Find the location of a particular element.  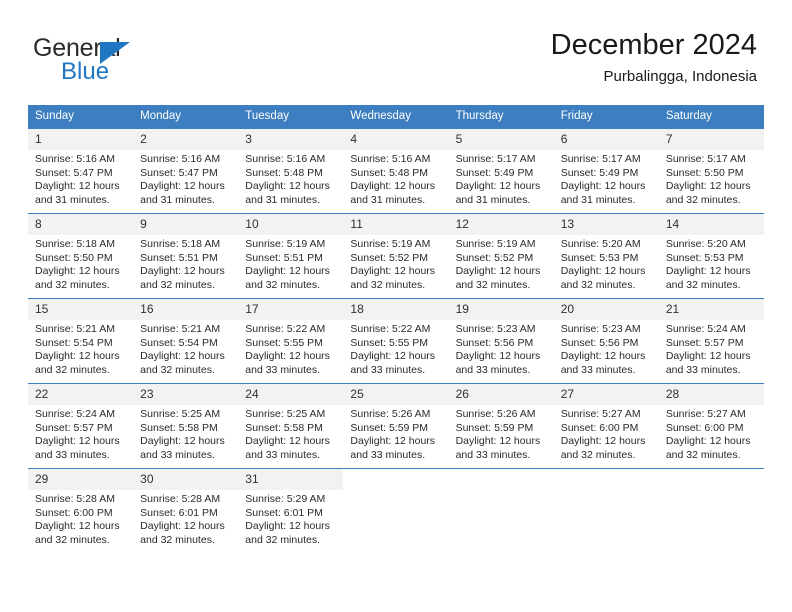

sunrise-text: Sunrise: 5:25 AM is located at coordinates (180, 414).